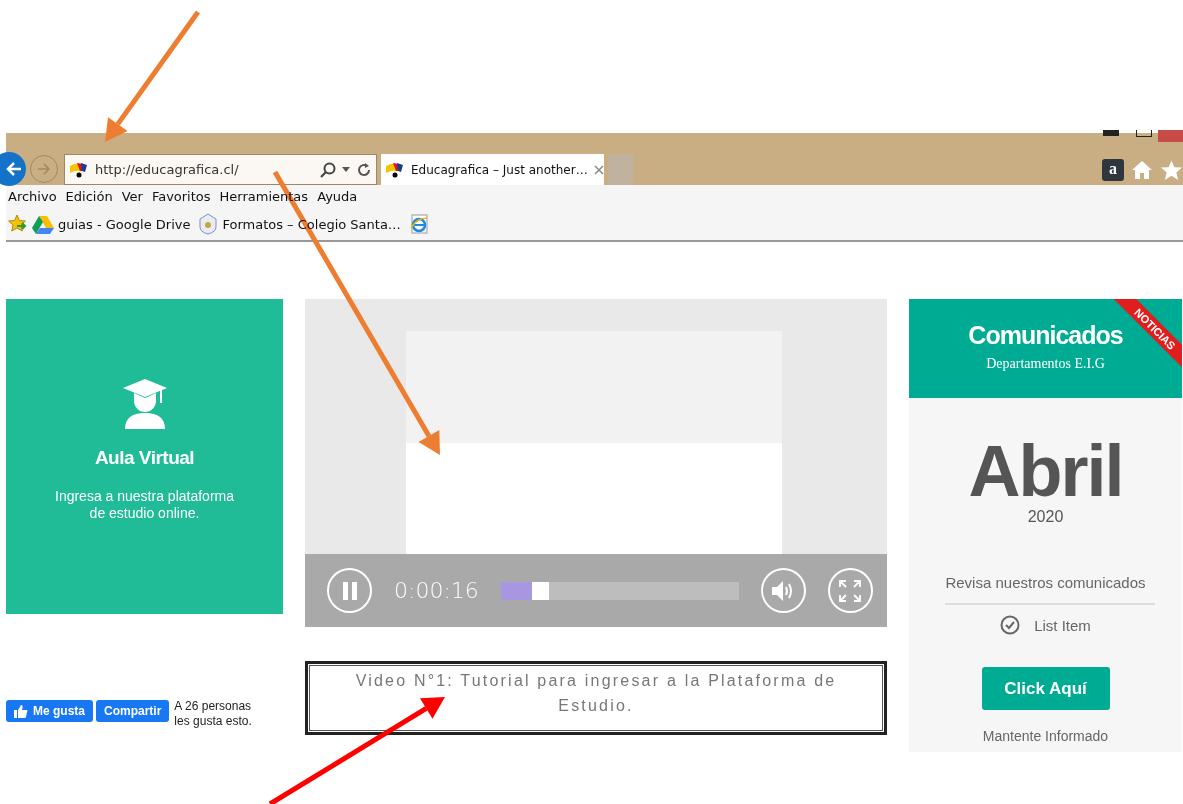 This screenshot has height=804, width=1183. Describe the element at coordinates (91, 196) in the screenshot. I see `menu-item: Edición` at that location.